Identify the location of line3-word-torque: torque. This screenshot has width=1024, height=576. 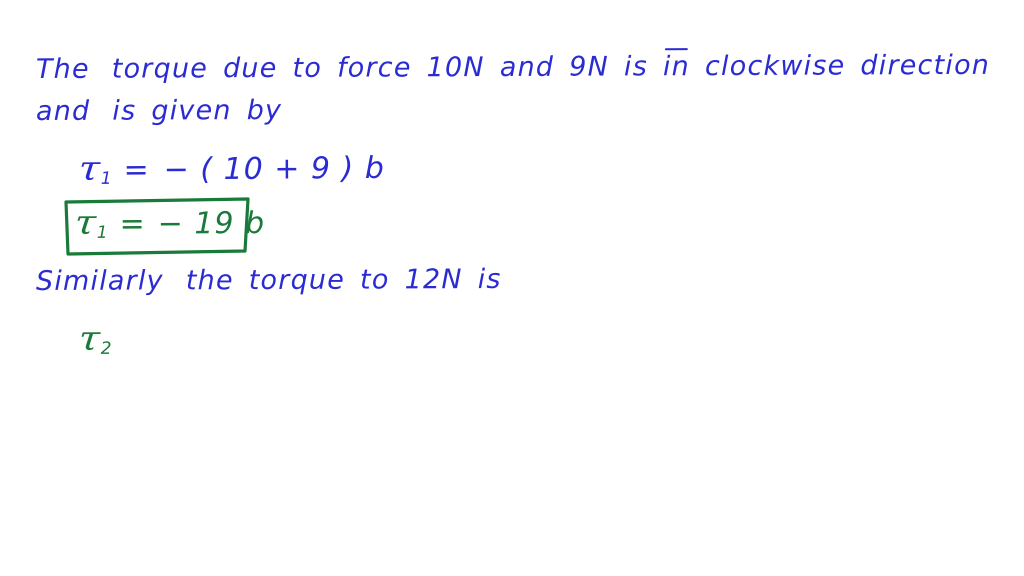
(297, 280).